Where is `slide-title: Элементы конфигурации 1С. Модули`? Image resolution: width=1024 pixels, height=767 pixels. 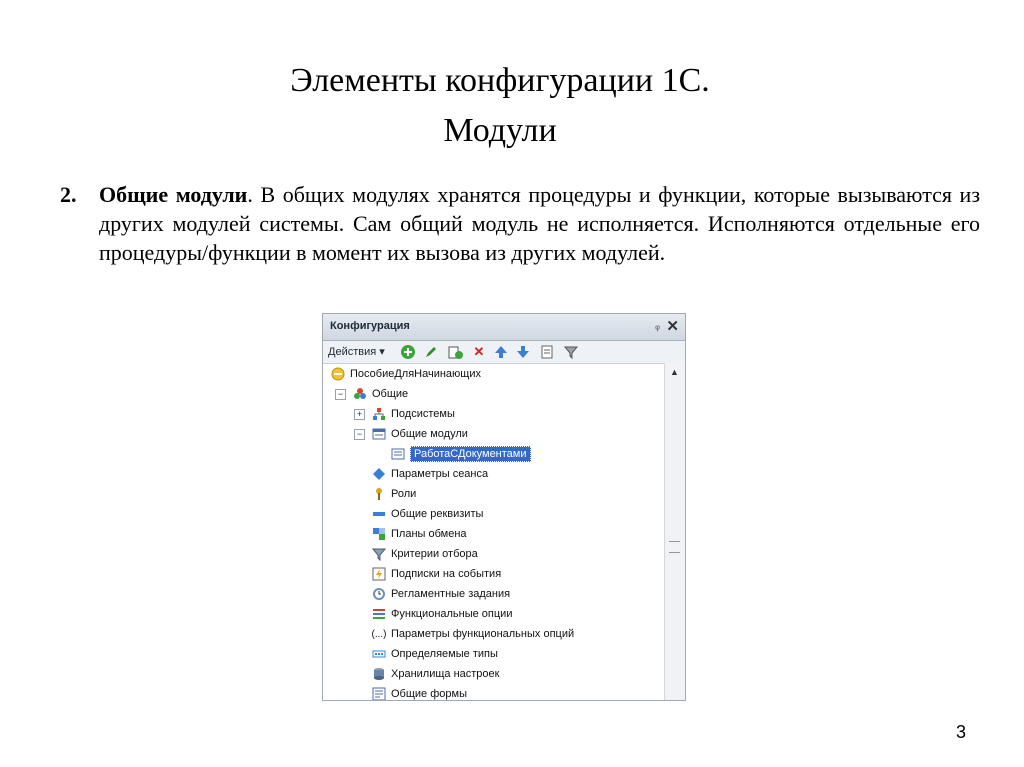
slide-title: Элементы конфигурации 1С. Модули is located at coordinates (500, 106).